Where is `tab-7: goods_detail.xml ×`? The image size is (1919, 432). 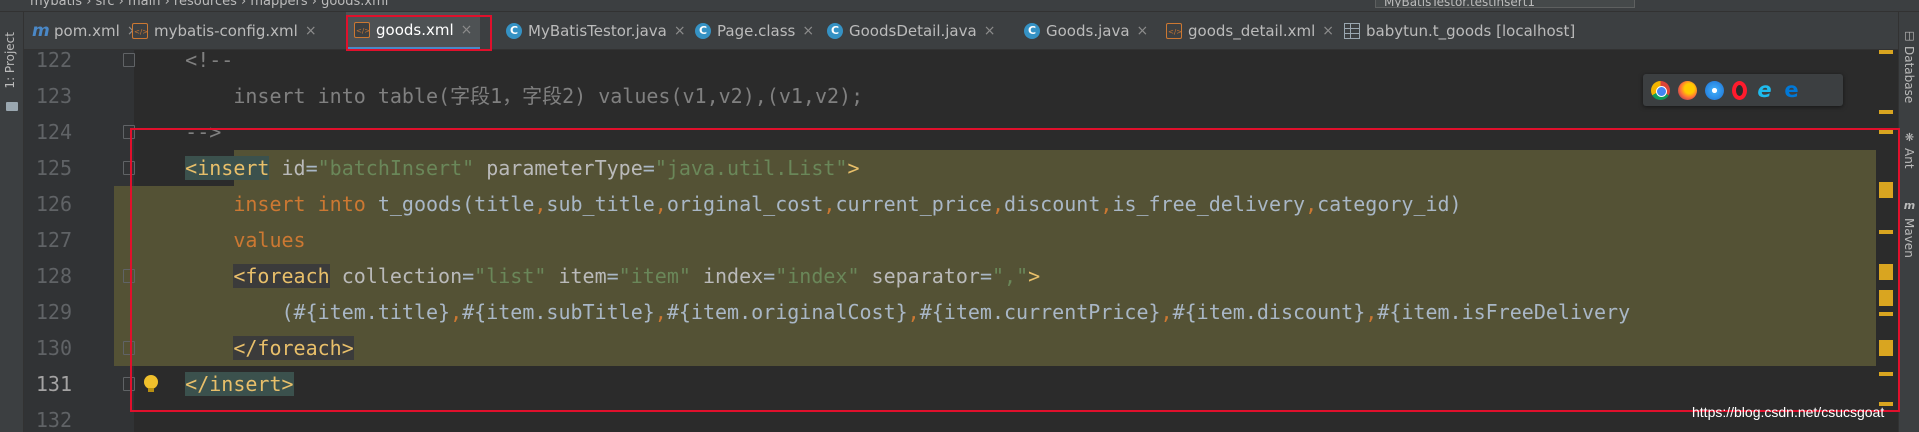
tab-7: goods_detail.xml × is located at coordinates (1250, 31).